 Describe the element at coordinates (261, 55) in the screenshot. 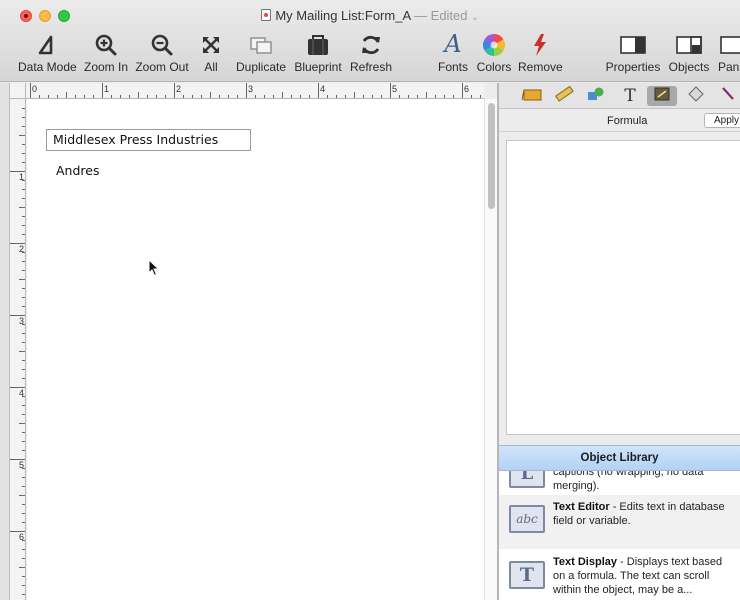

I see `duplicate-button: Duplicate` at that location.